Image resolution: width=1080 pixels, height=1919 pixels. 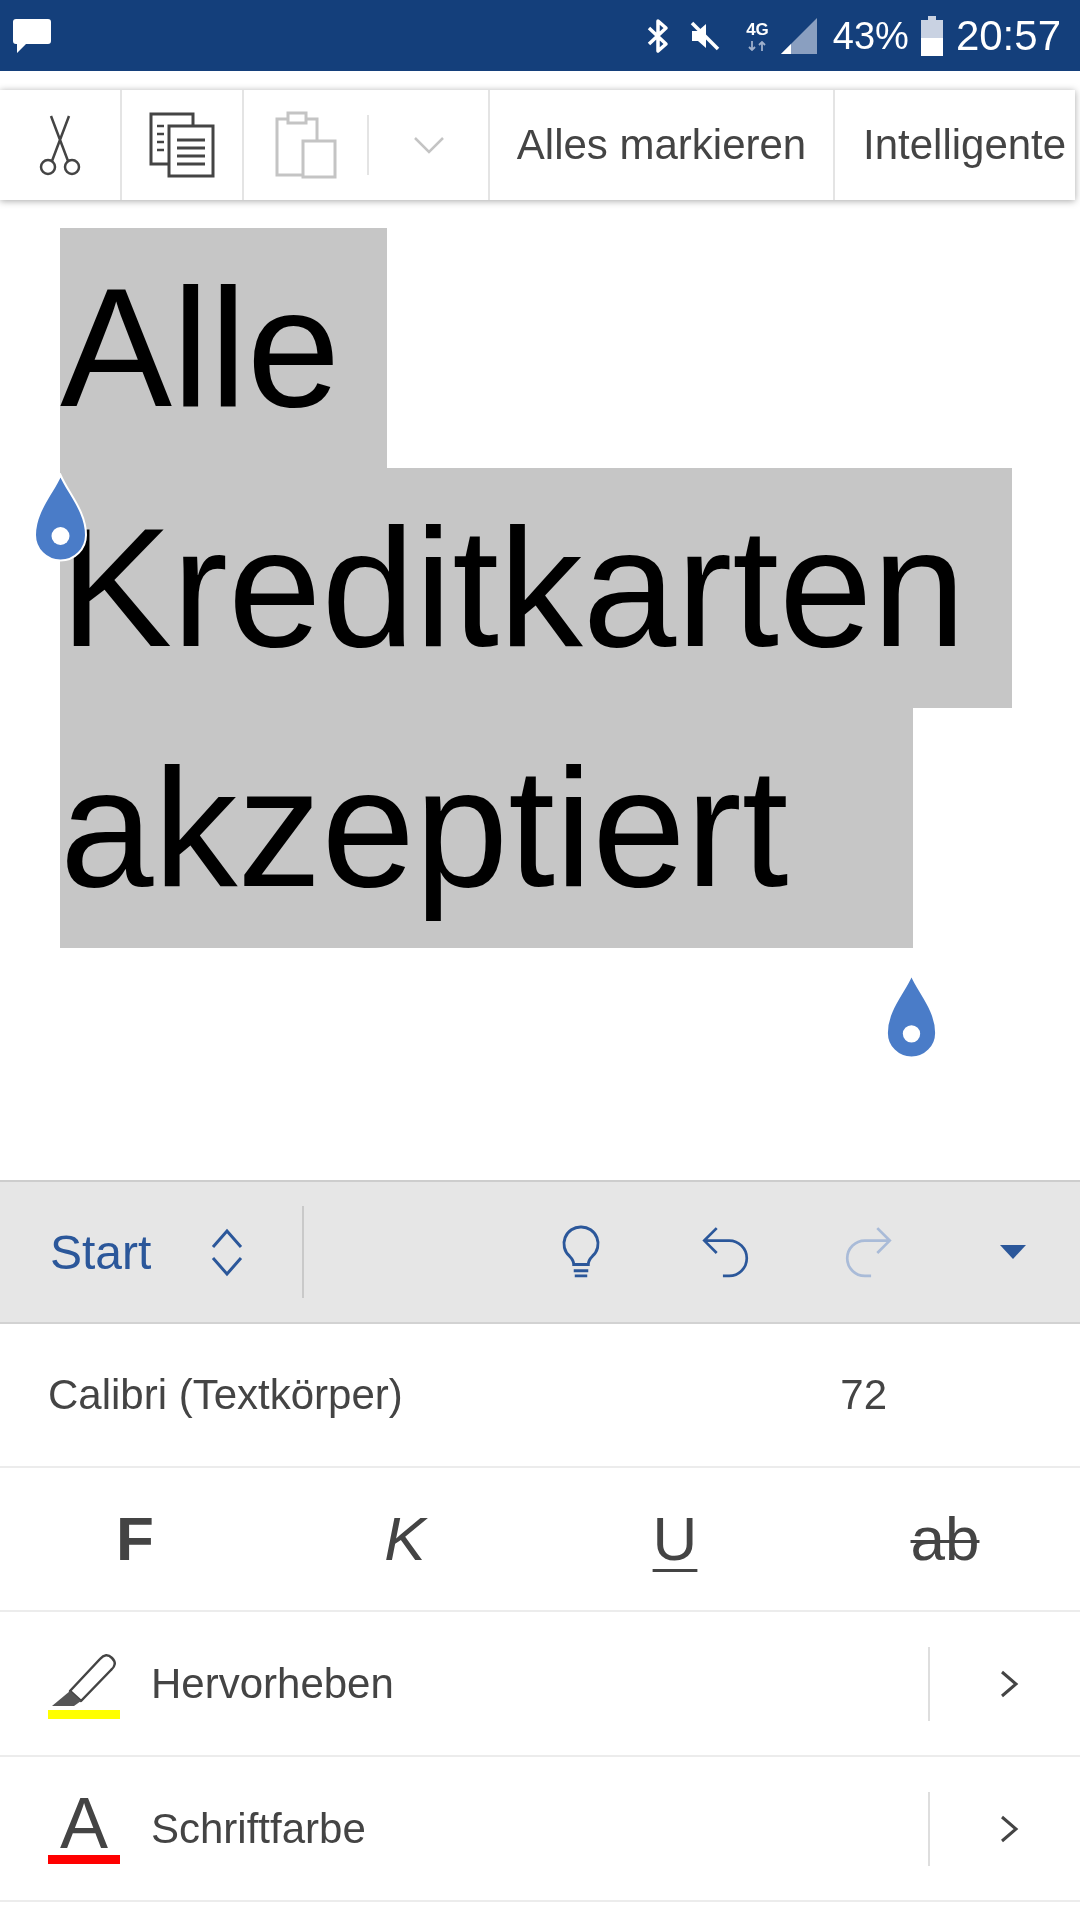 I want to click on data-arrows-icon, so click(x=757, y=45).